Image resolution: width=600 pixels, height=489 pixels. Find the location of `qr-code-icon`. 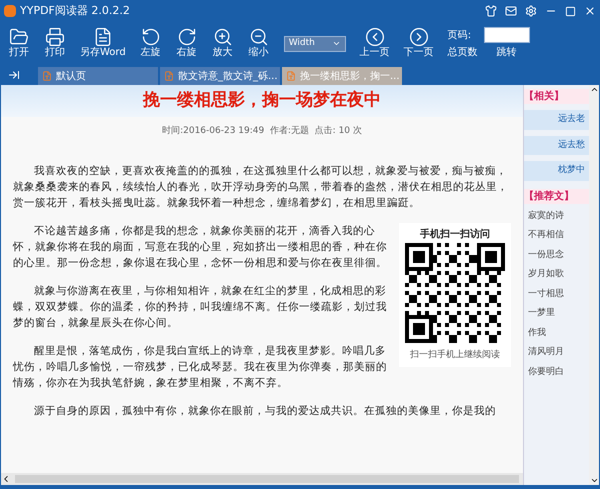

qr-code-icon is located at coordinates (455, 292).